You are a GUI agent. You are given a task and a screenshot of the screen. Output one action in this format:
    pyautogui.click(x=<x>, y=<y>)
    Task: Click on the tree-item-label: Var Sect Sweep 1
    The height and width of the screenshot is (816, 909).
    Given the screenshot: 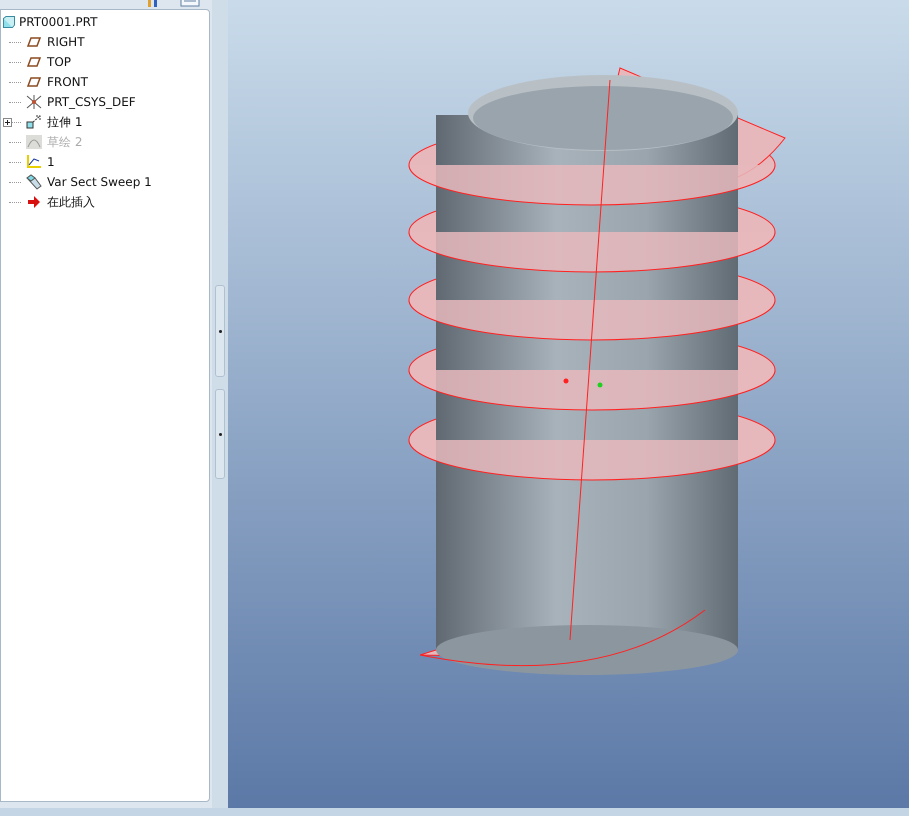 What is the action you would take?
    pyautogui.click(x=99, y=182)
    